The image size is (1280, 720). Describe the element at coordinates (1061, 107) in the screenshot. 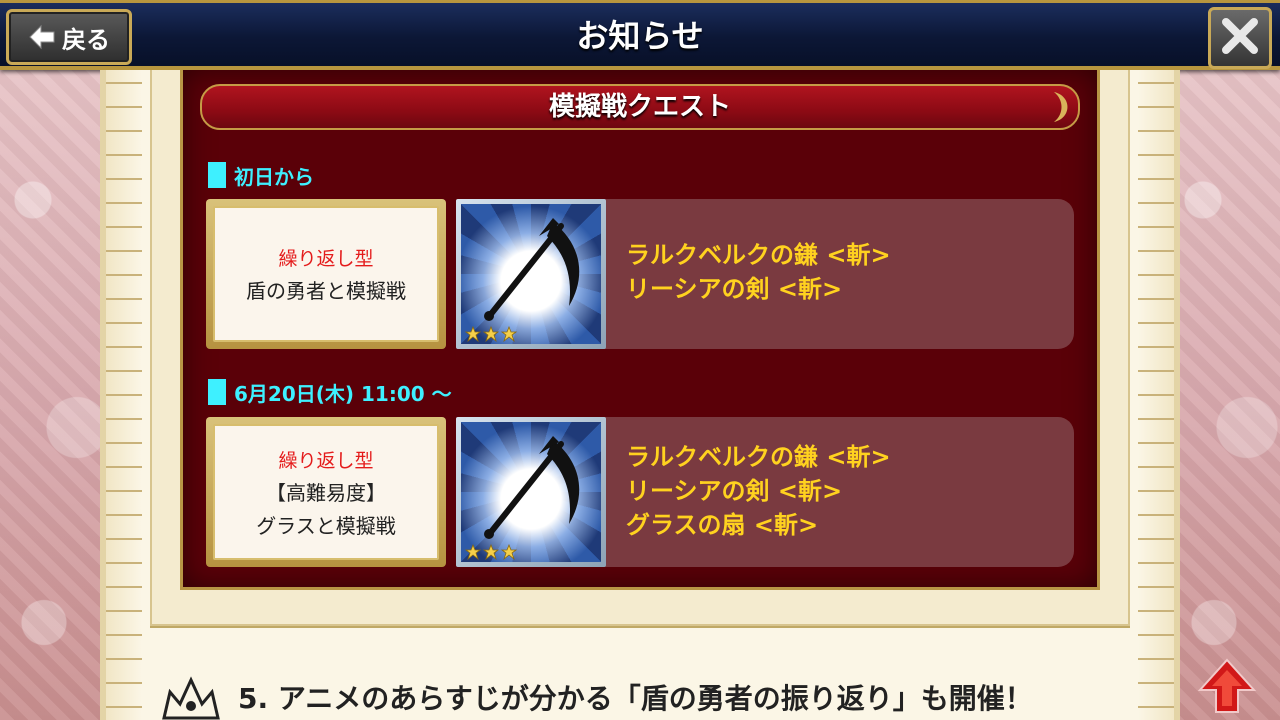

I see `ribbon-ornament-right-icon` at that location.